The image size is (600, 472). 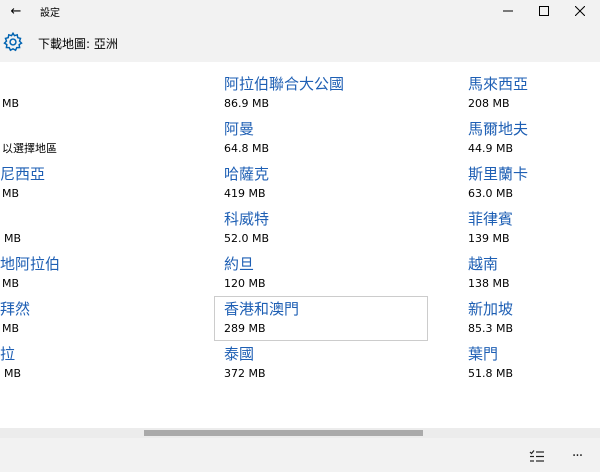 I want to click on region-name: 萊, so click(x=10, y=219).